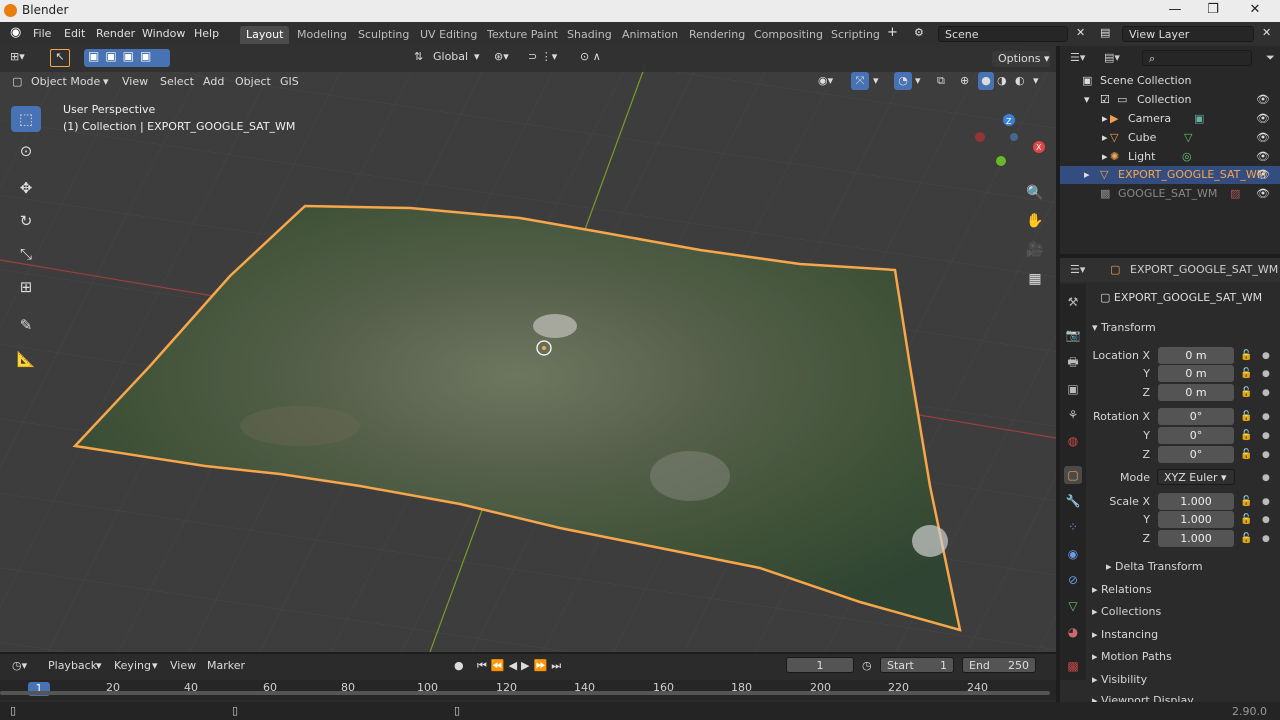 The width and height of the screenshot is (1280, 720). What do you see at coordinates (1077, 57) in the screenshot?
I see `outliner-editor-icon: ☰▾` at bounding box center [1077, 57].